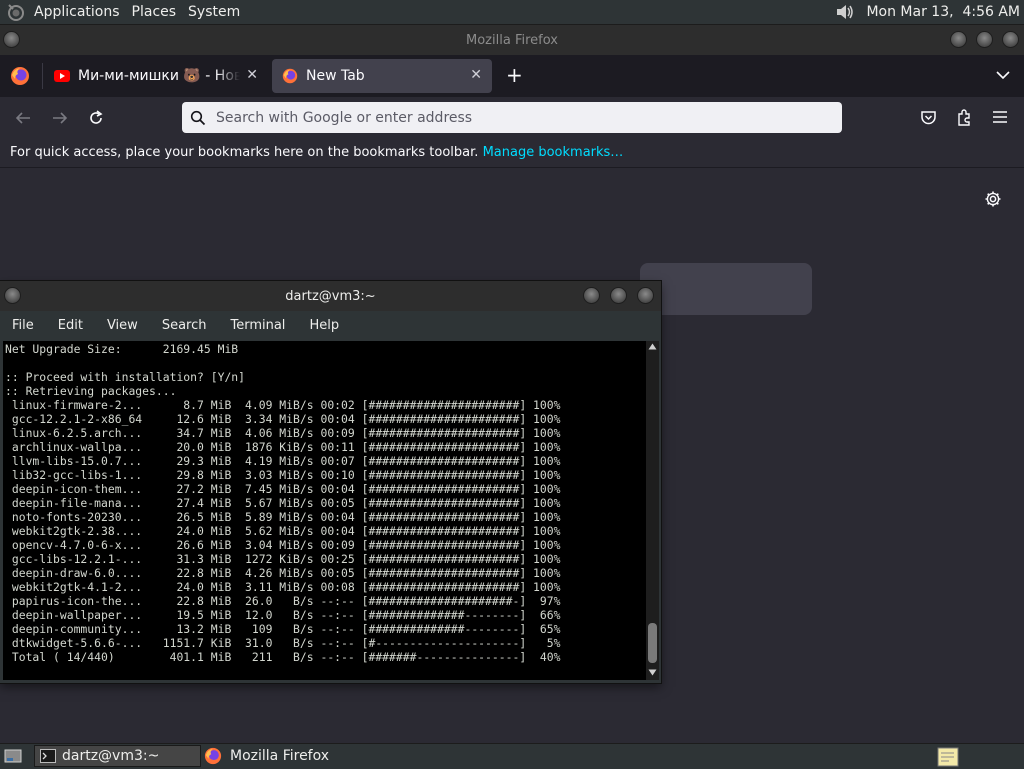 The width and height of the screenshot is (1024, 769). What do you see at coordinates (159, 76) in the screenshot?
I see `tab-label: Ми-ми-мишки 🐻 - Новые серии` at bounding box center [159, 76].